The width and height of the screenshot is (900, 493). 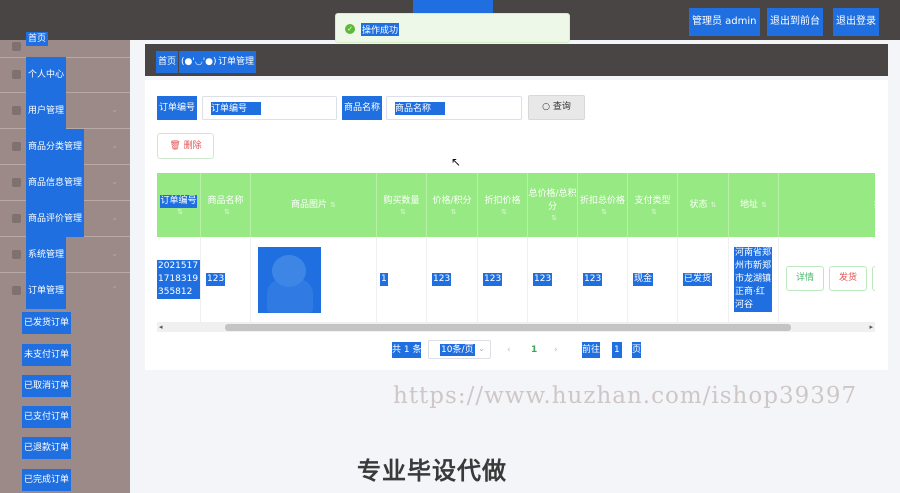 What do you see at coordinates (724, 22) in the screenshot?
I see `admin-label: 管理员 admin` at bounding box center [724, 22].